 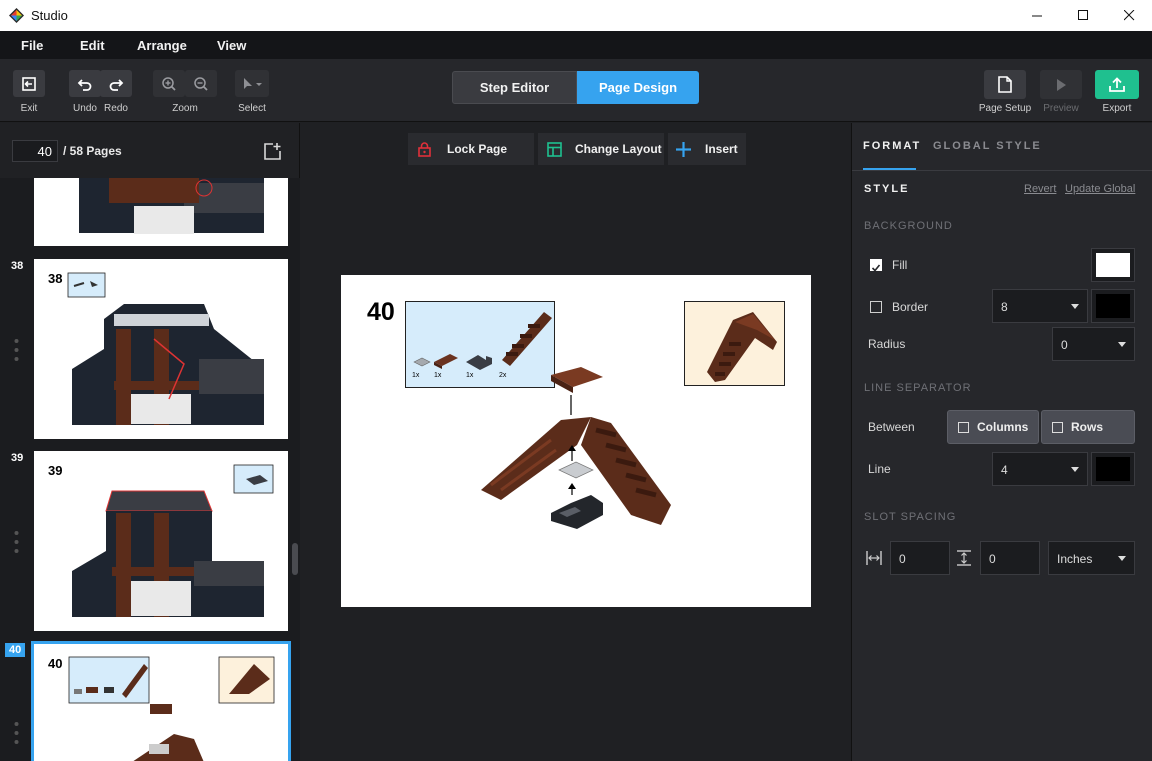 I want to click on select-label: Select, so click(x=252, y=108).